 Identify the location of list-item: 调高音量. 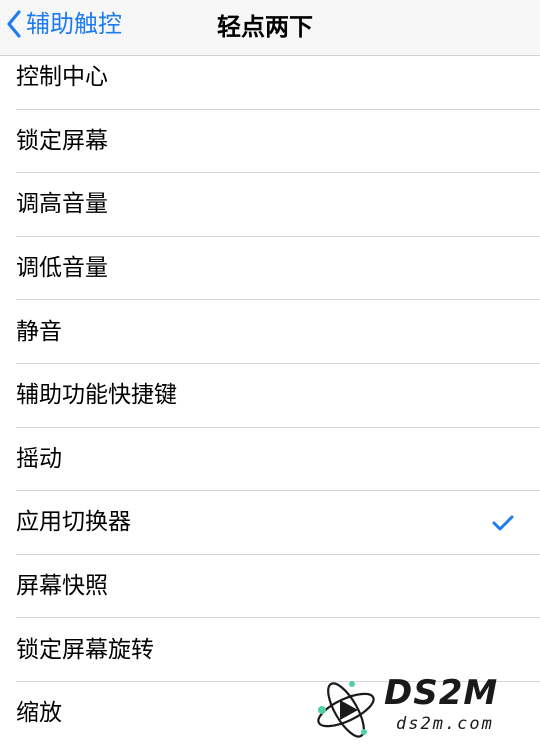
(270, 205).